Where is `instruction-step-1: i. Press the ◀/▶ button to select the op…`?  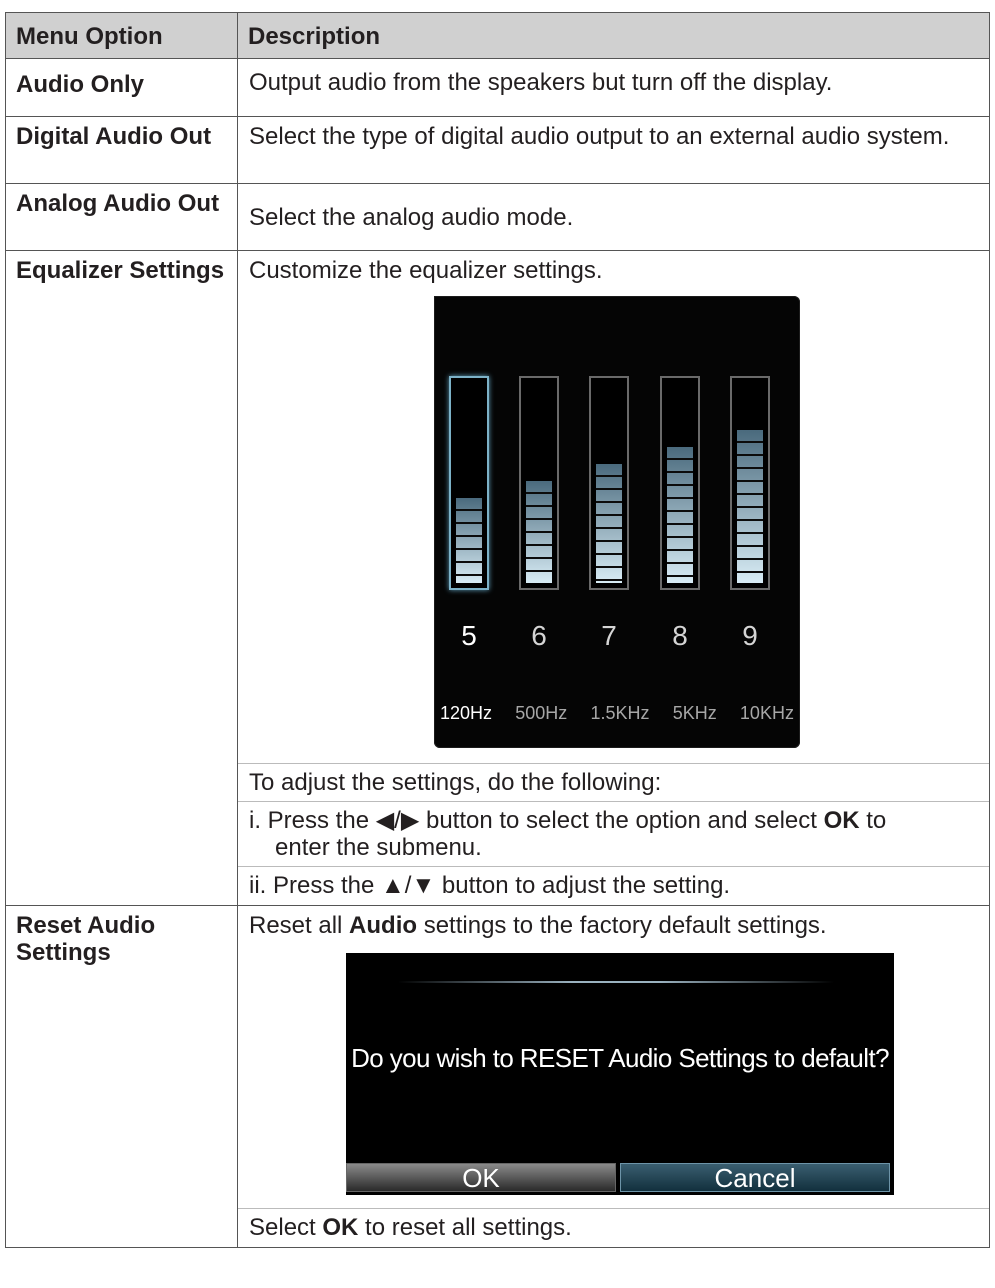 instruction-step-1: i. Press the ◀/▶ button to select the op… is located at coordinates (614, 834).